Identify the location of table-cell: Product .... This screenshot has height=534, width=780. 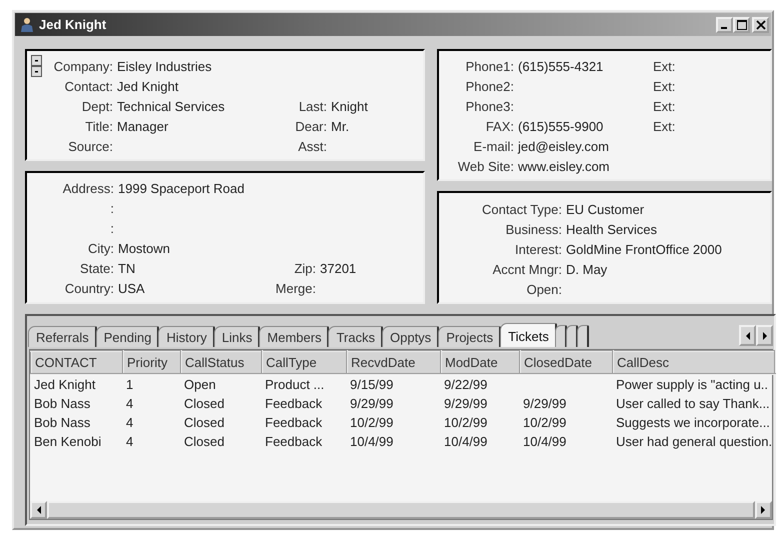
(304, 384).